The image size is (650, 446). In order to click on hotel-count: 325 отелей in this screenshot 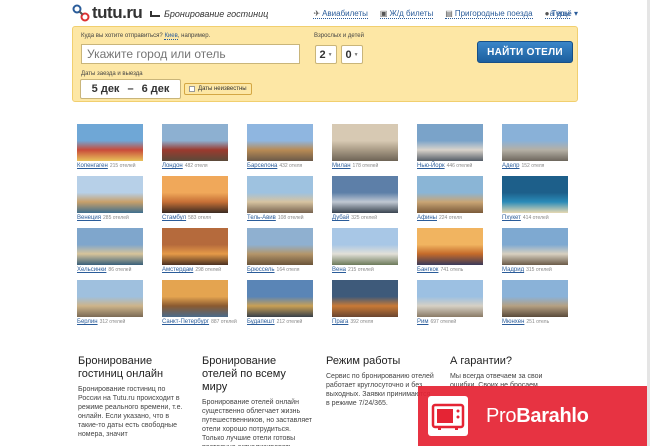, I will do `click(364, 218)`.